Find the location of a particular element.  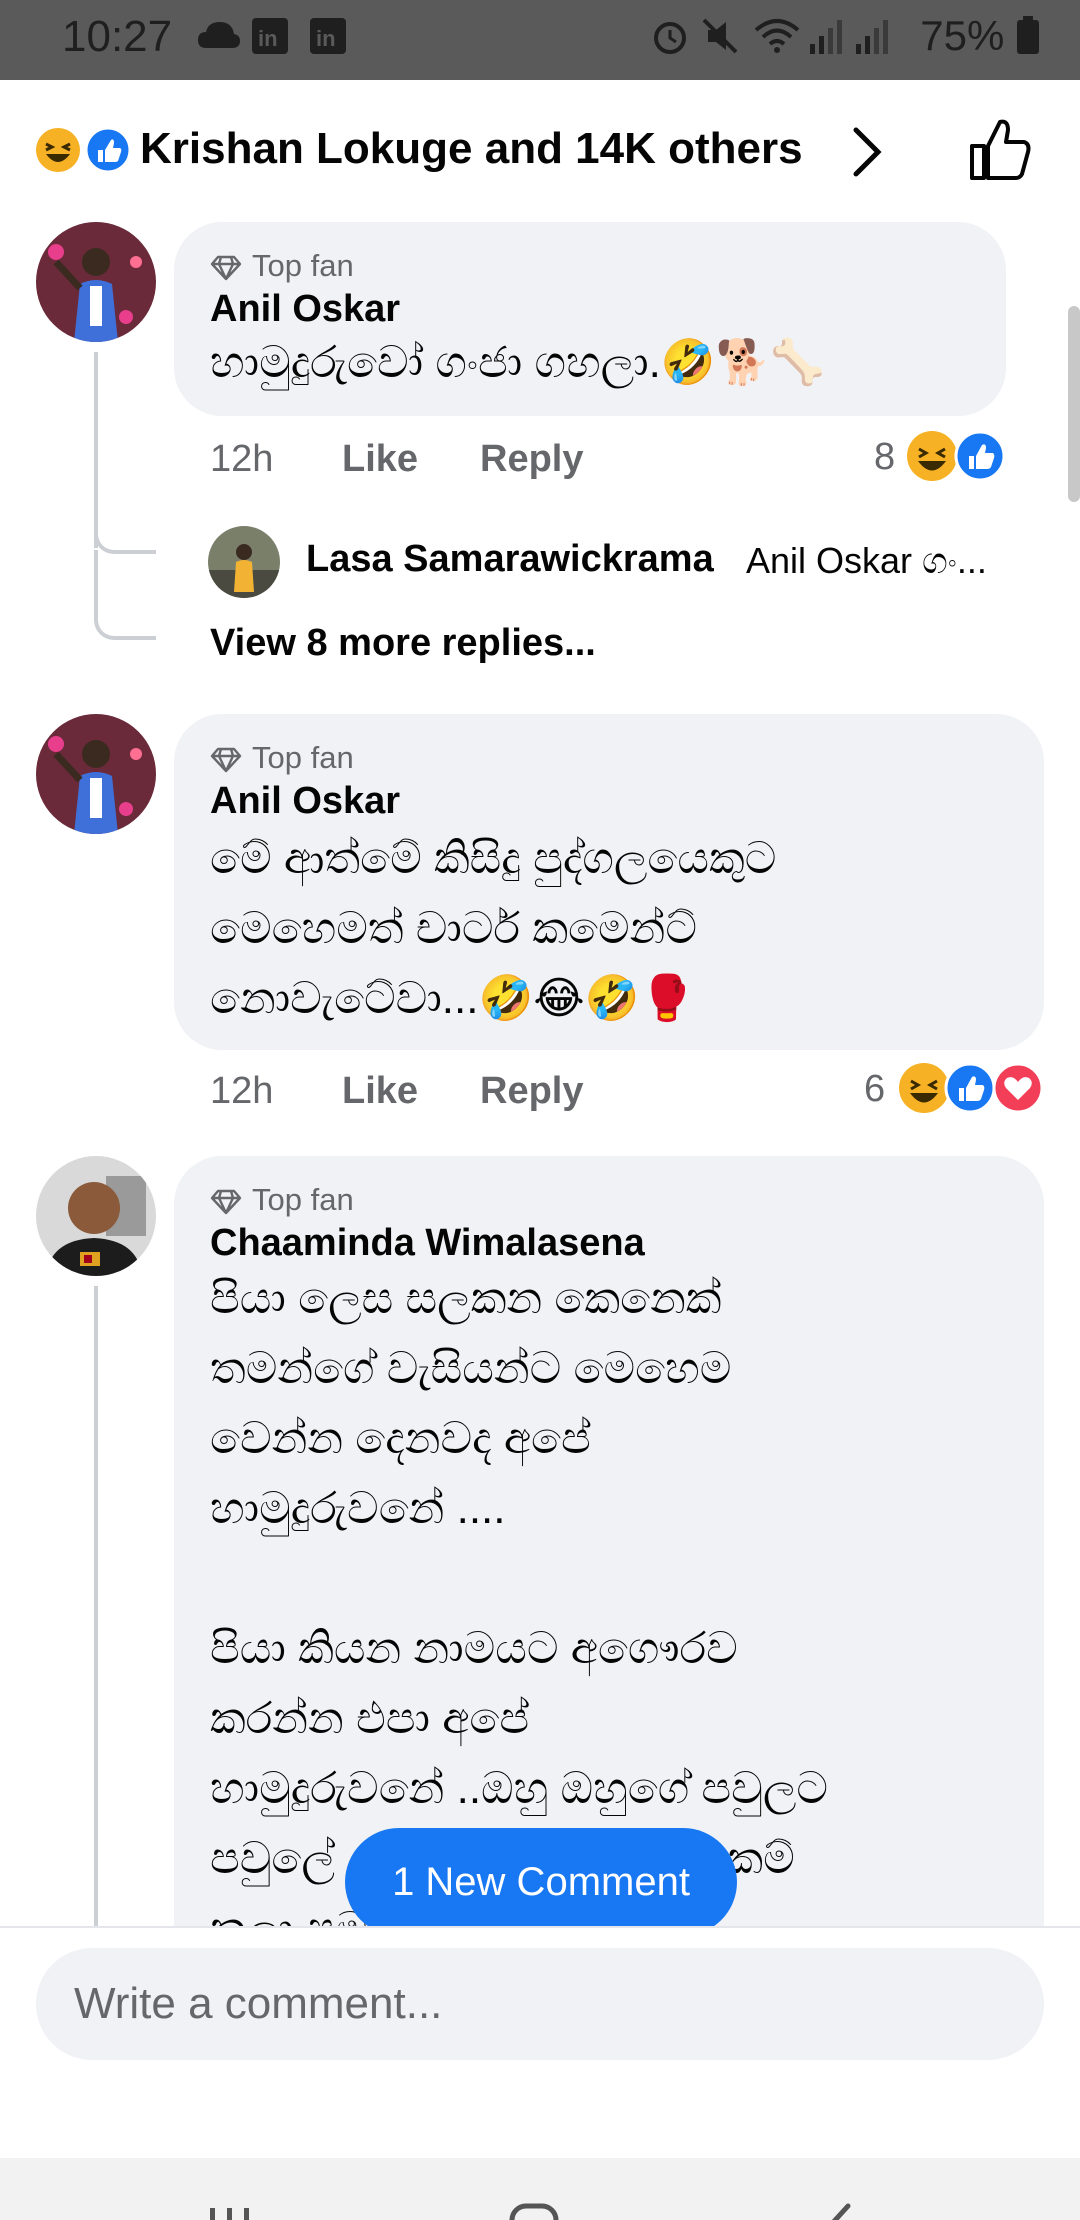

reaction-summary-icons is located at coordinates (84, 150).